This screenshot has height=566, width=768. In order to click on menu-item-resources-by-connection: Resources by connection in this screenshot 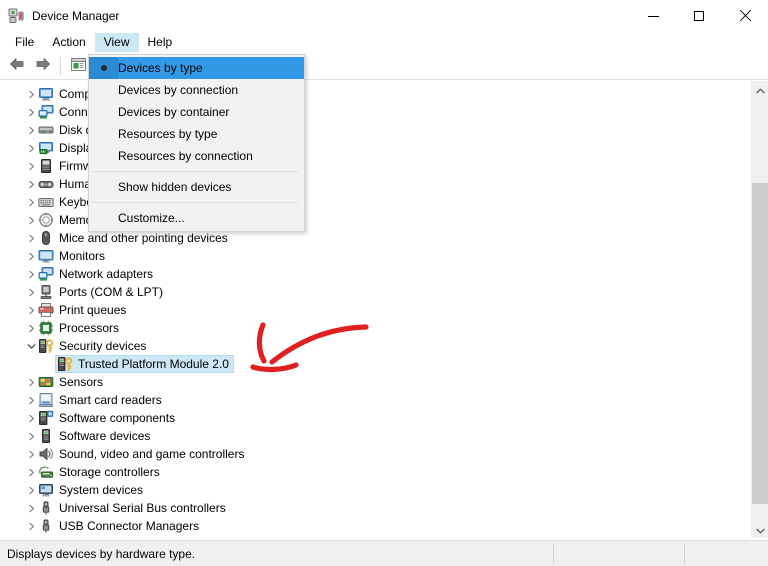, I will do `click(196, 156)`.